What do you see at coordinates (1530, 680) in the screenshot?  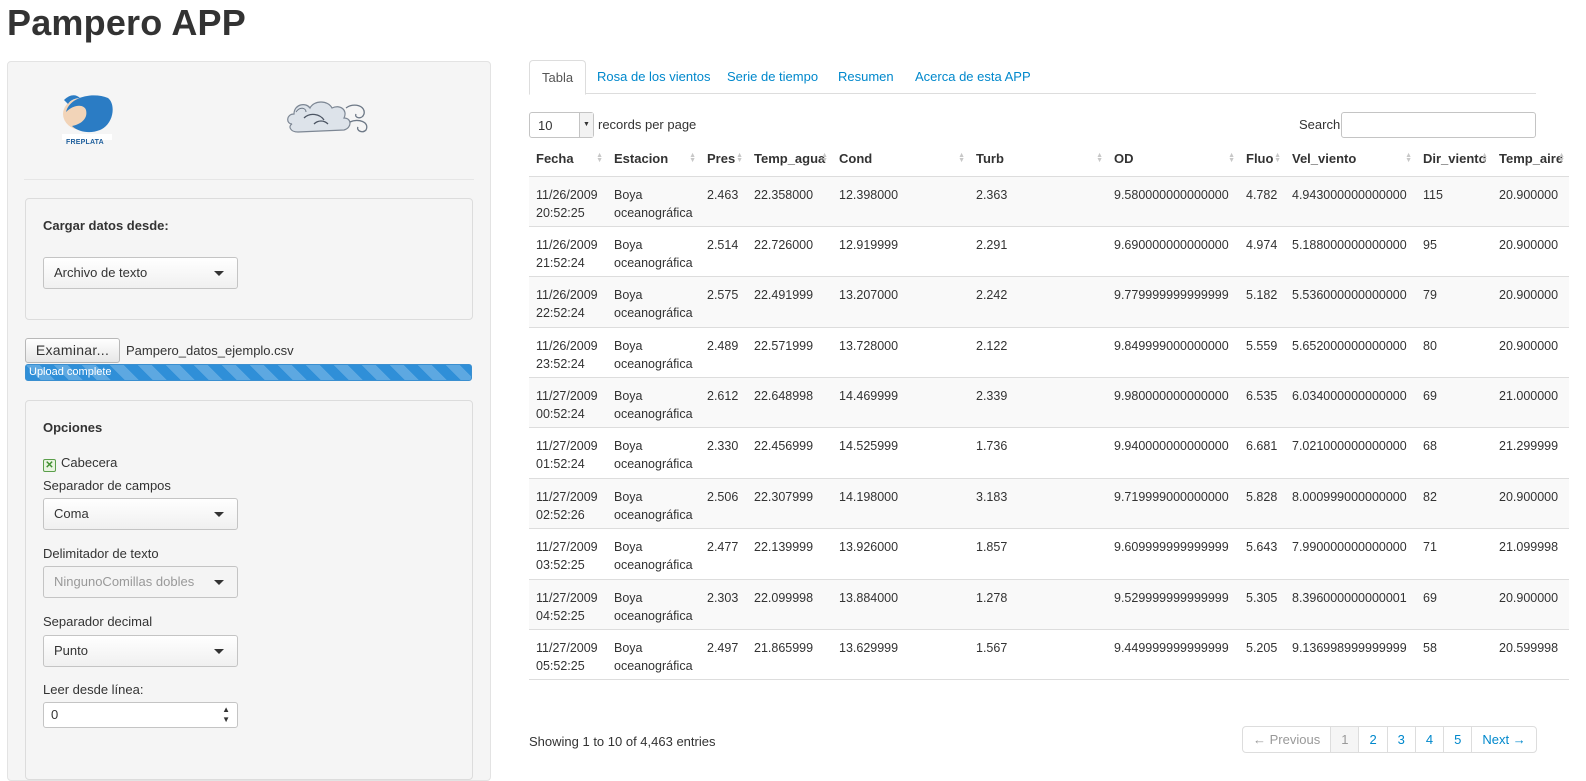 I see `filter-cell: Temp_aire` at bounding box center [1530, 680].